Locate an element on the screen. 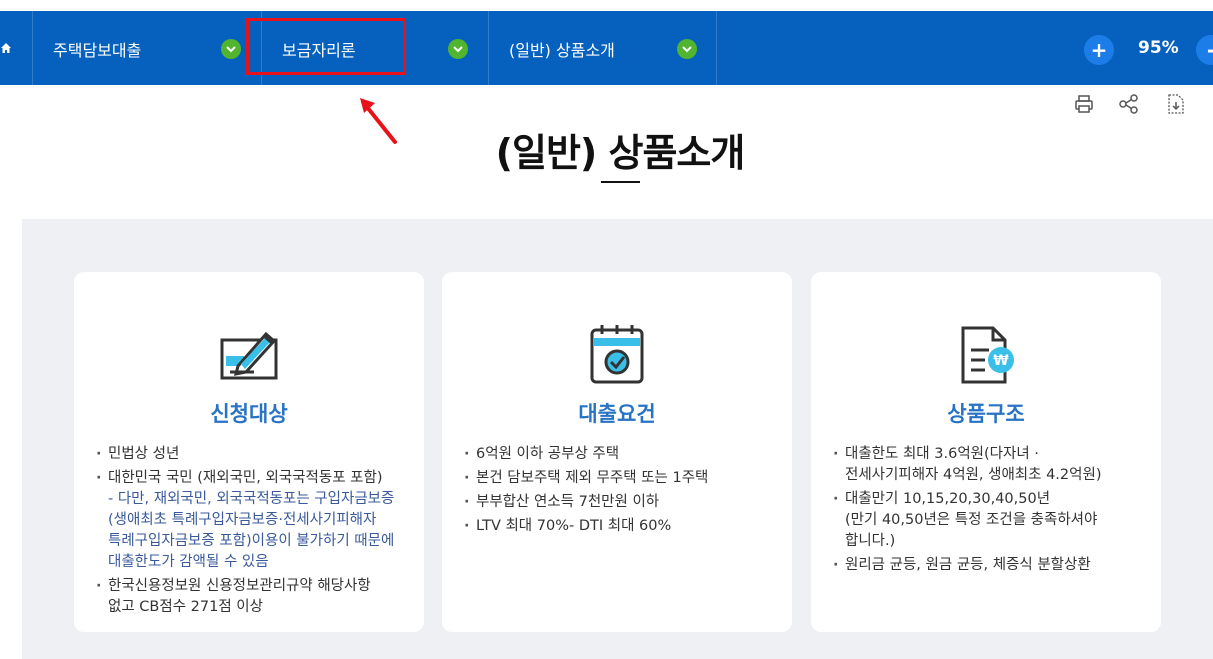  nav-menu-bogeumjari: 보금자리론 is located at coordinates (374, 48).